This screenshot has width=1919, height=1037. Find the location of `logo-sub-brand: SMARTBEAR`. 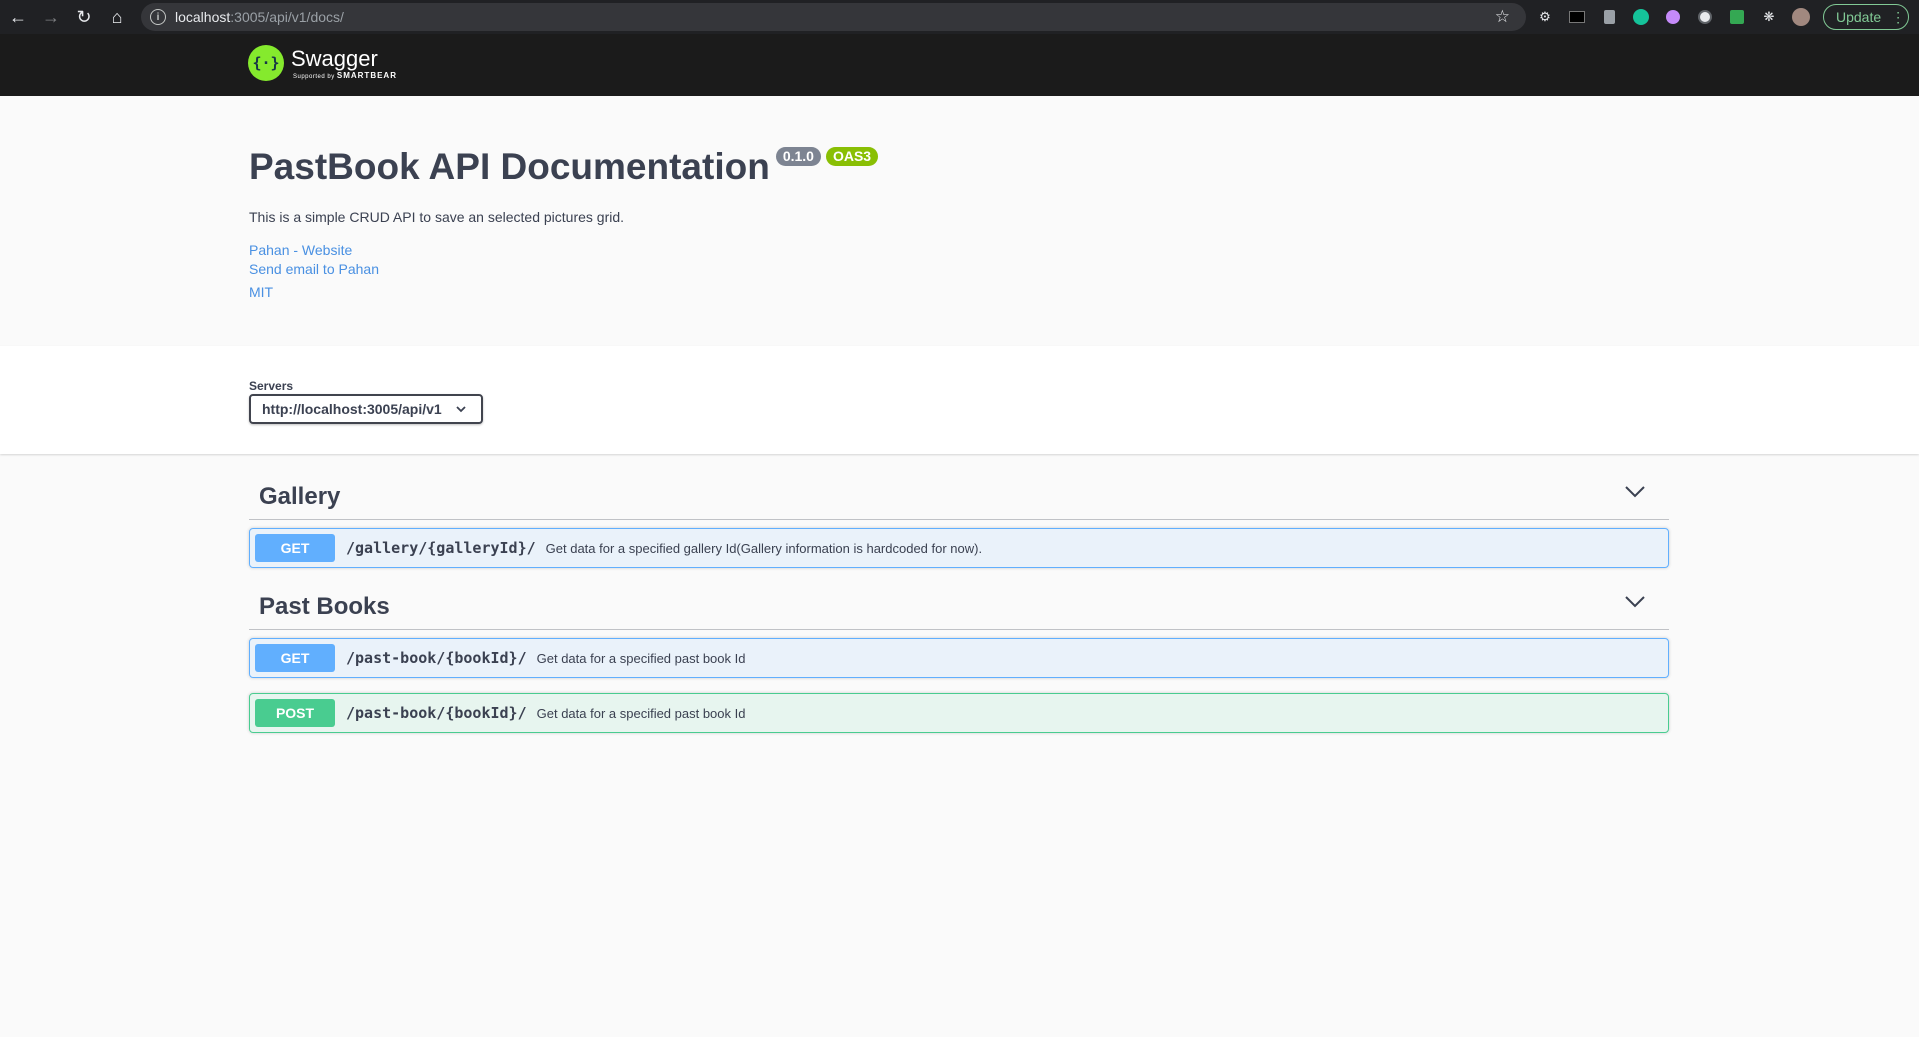

logo-sub-brand: SMARTBEAR is located at coordinates (366, 75).